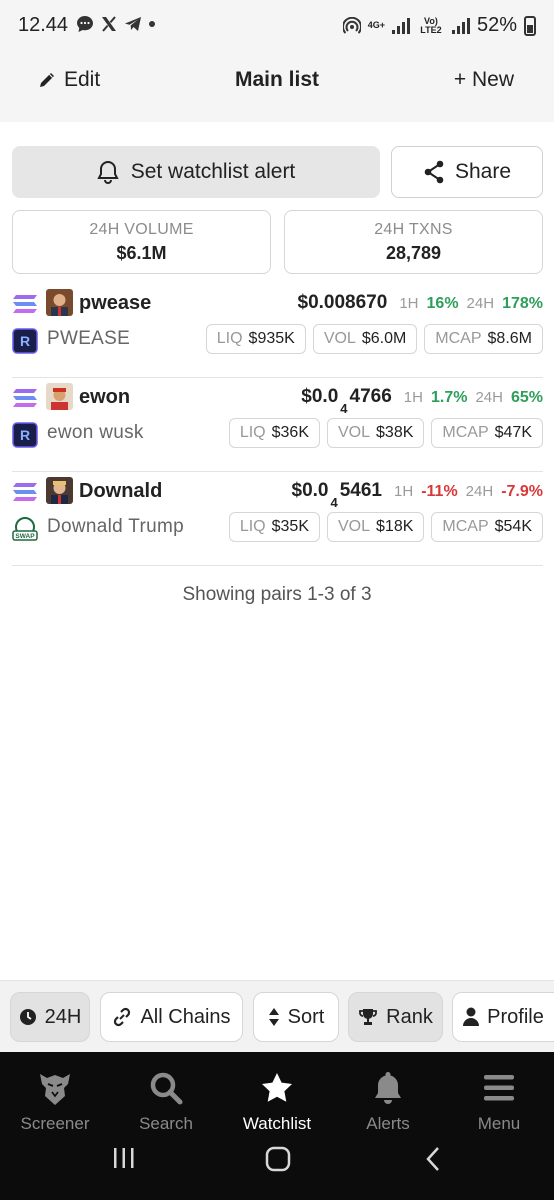 The image size is (554, 1200). I want to click on system-navigation, so click(277, 1164).